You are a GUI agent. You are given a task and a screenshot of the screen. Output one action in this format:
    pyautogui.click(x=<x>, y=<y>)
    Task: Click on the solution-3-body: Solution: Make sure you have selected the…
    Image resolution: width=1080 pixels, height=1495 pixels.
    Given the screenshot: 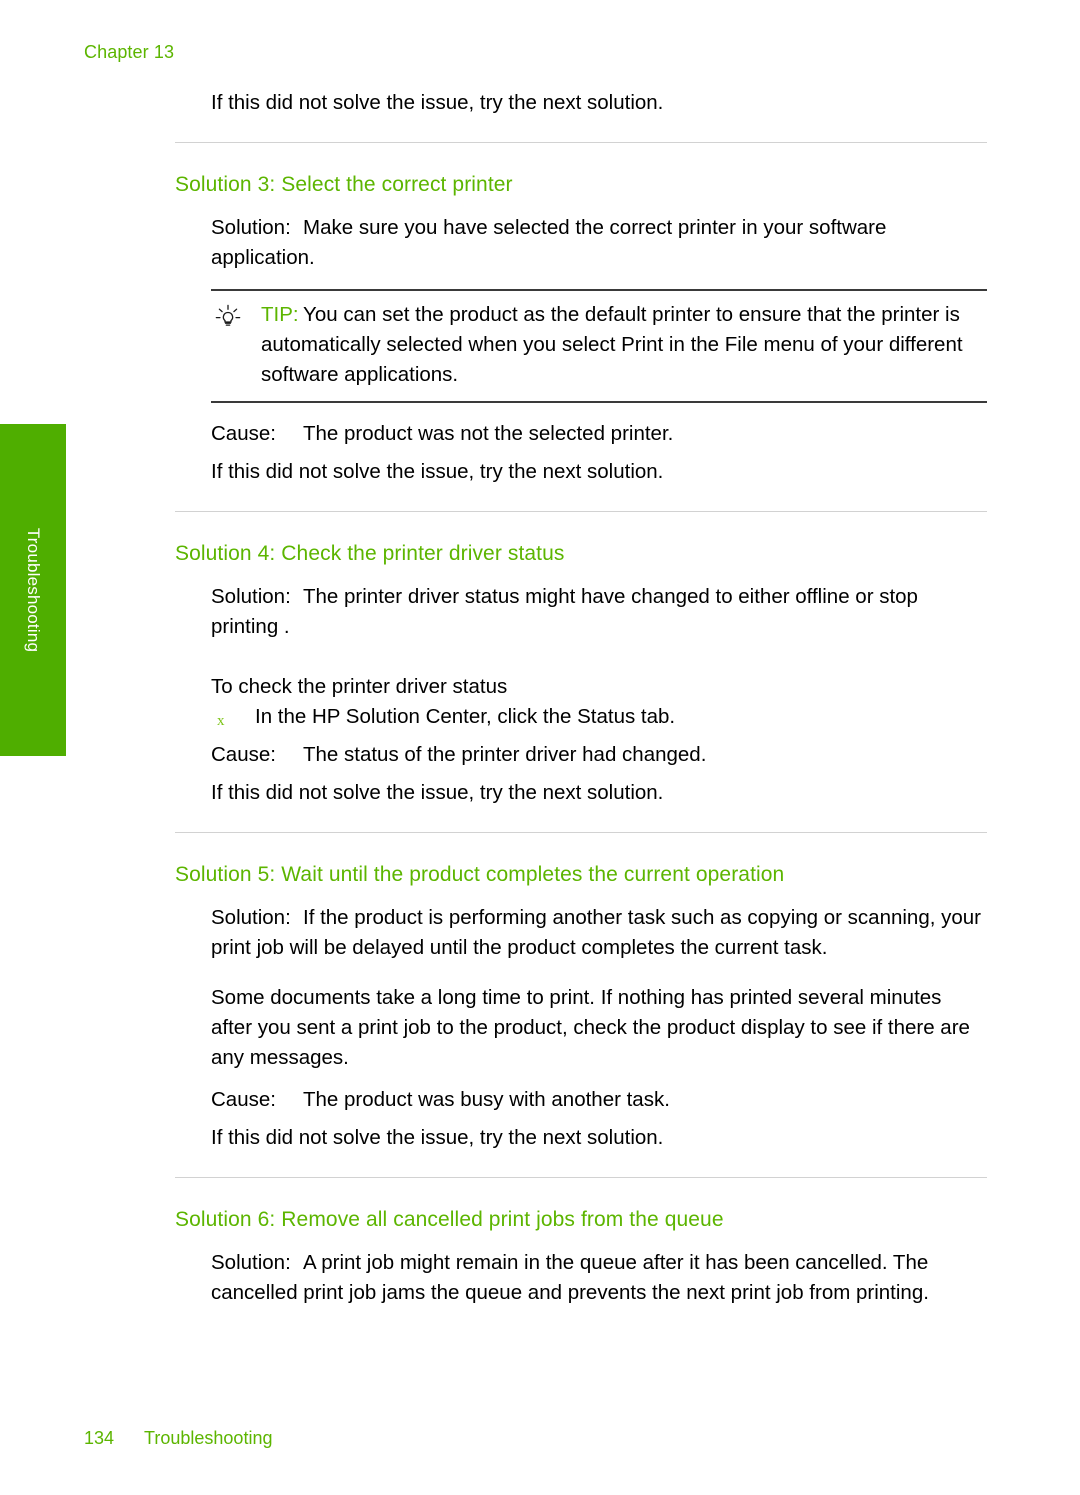 What is the action you would take?
    pyautogui.click(x=599, y=243)
    